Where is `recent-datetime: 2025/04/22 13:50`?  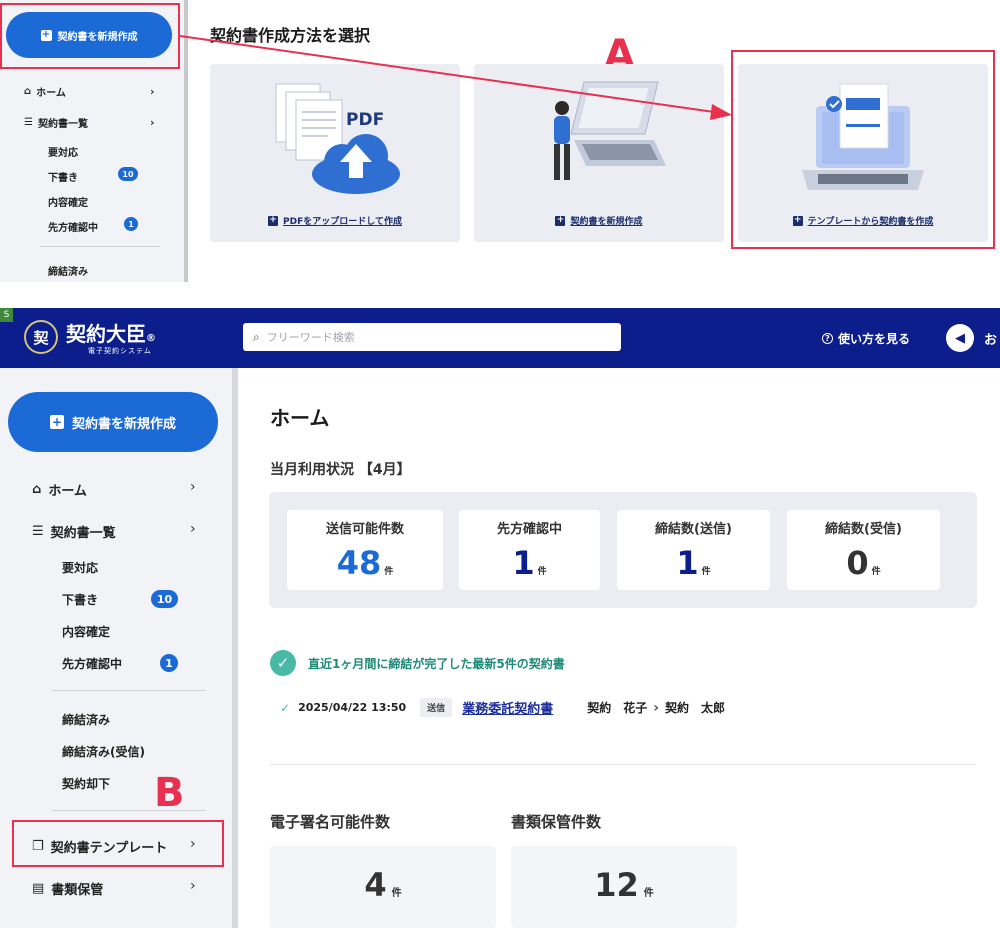
recent-datetime: 2025/04/22 13:50 is located at coordinates (352, 707).